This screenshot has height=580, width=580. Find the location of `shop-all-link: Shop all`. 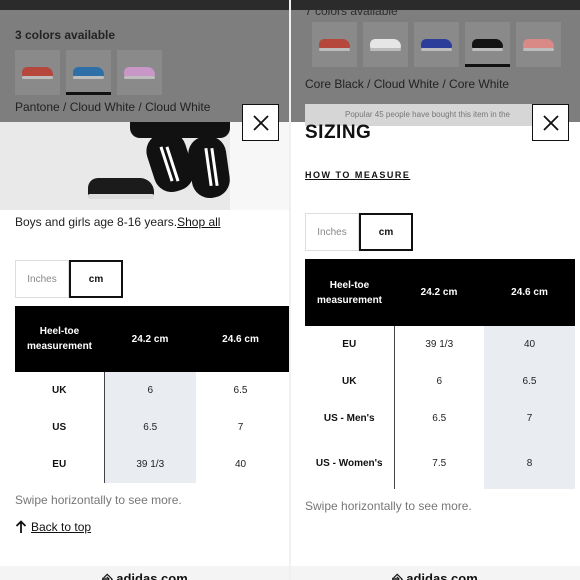

shop-all-link: Shop all is located at coordinates (198, 222).